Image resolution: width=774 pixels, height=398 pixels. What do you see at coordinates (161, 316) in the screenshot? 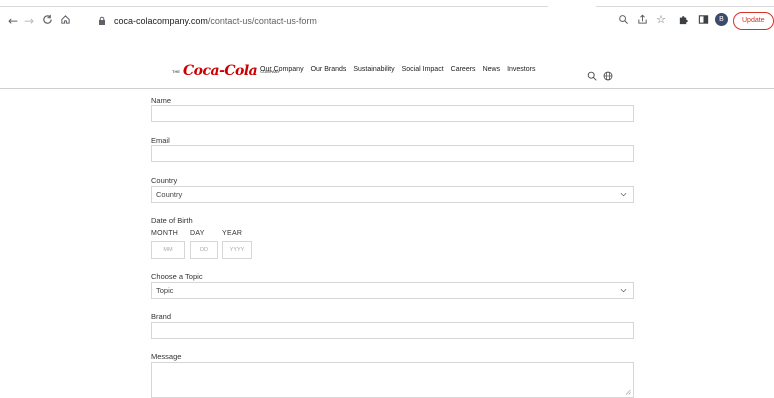
I see `brand-label: Brand` at bounding box center [161, 316].